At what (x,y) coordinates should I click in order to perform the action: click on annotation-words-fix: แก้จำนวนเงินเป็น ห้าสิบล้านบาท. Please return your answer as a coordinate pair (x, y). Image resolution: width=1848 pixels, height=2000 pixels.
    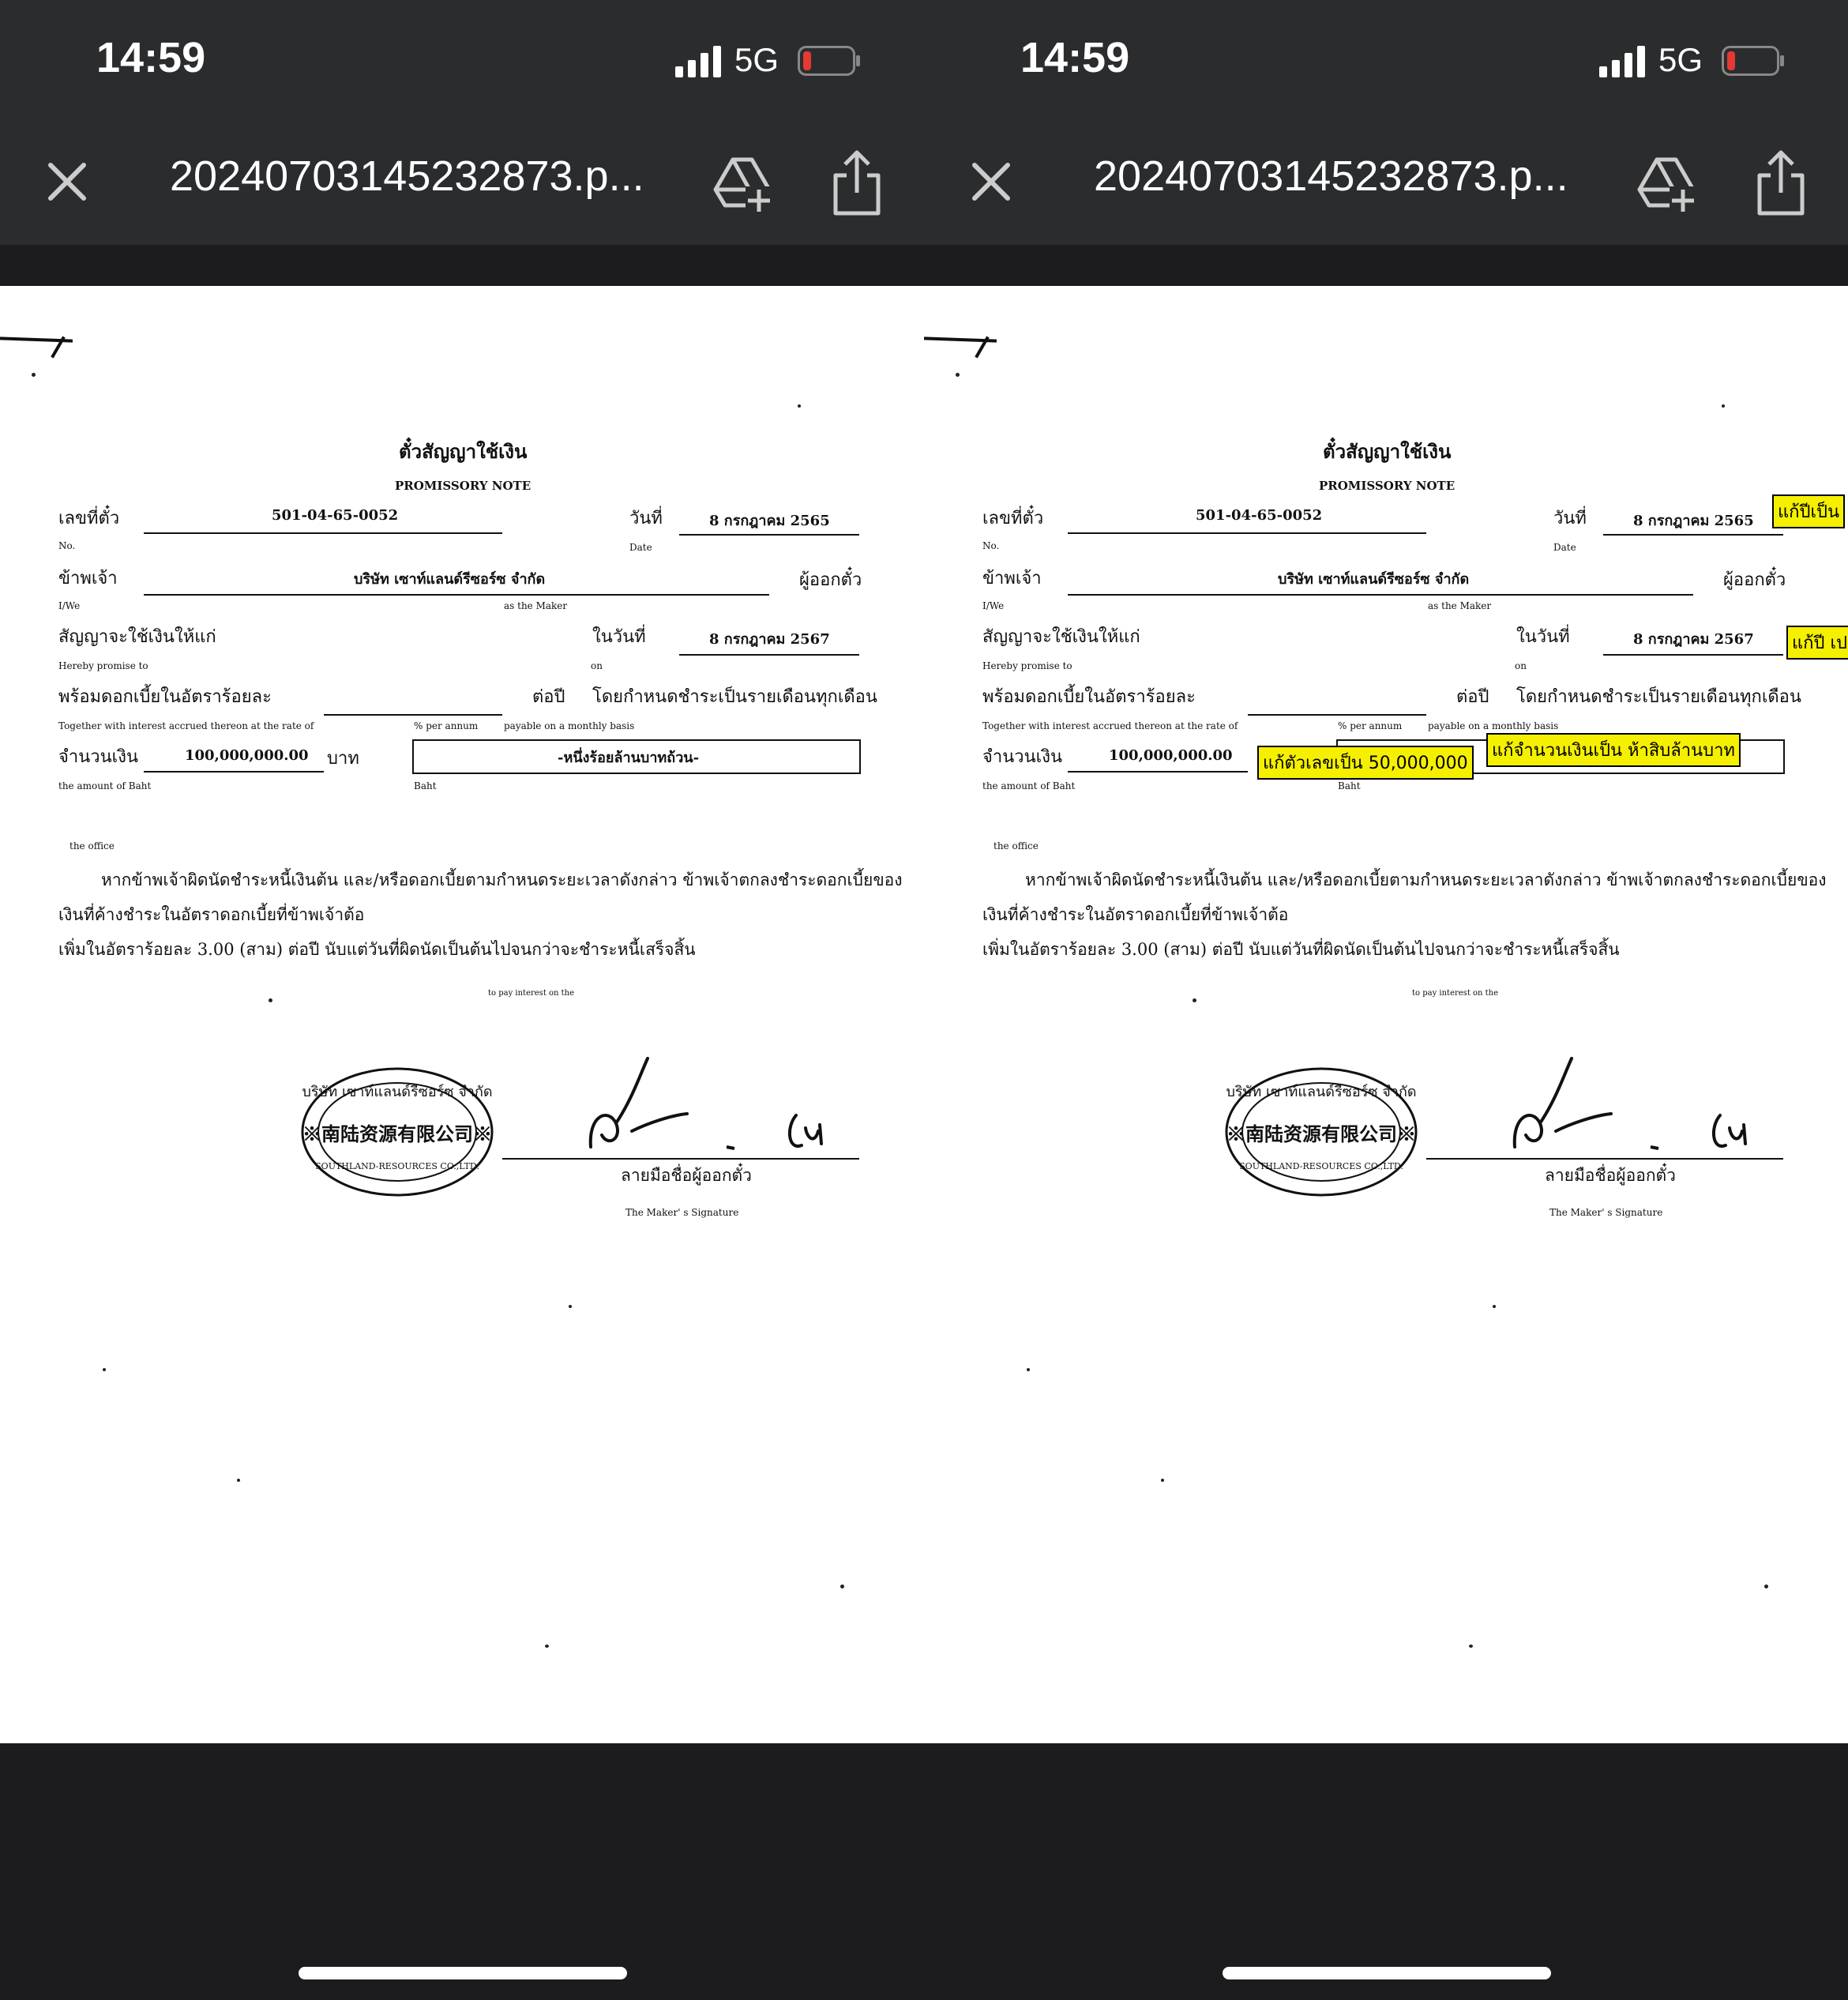
    Looking at the image, I should click on (1613, 750).